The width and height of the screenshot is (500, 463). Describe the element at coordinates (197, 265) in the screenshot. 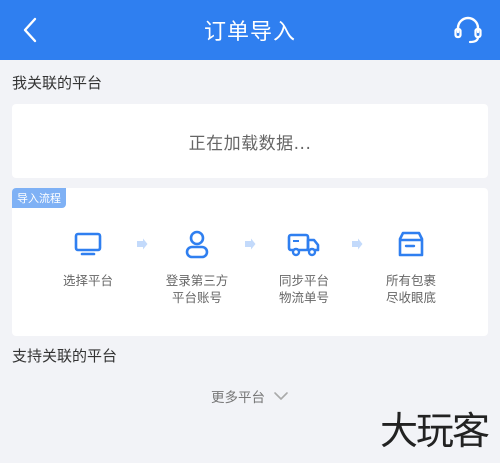

I see `step-login-third-party: 登录第三方 平台账号` at that location.